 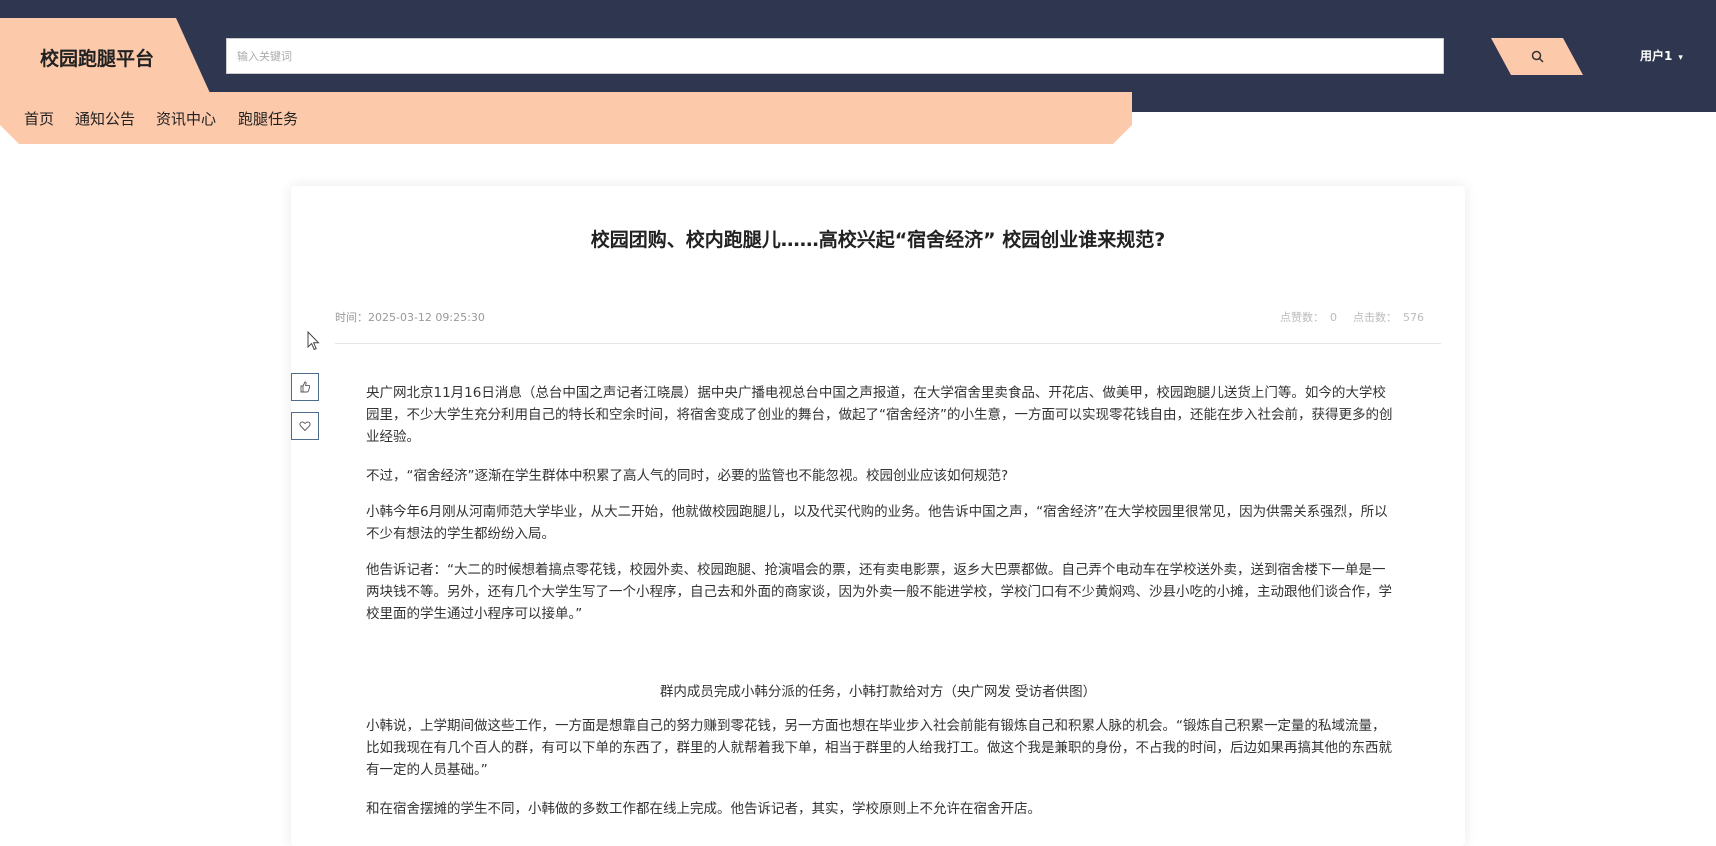 I want to click on heart-icon, so click(x=305, y=426).